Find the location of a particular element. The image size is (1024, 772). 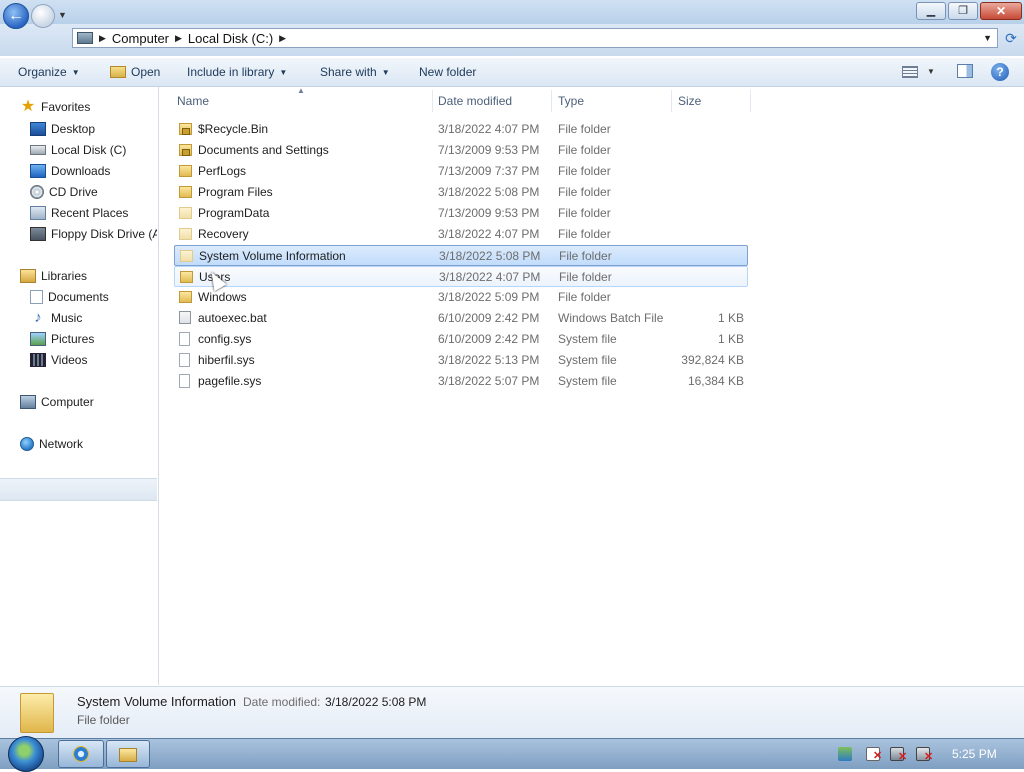

system-file-icon is located at coordinates (184, 360).